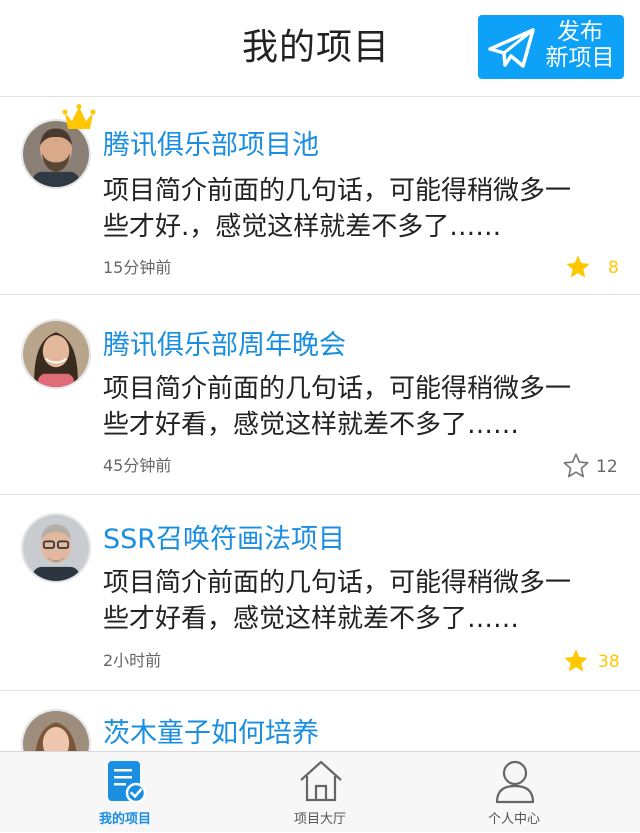  I want to click on favorite-toggle: 8, so click(592, 268).